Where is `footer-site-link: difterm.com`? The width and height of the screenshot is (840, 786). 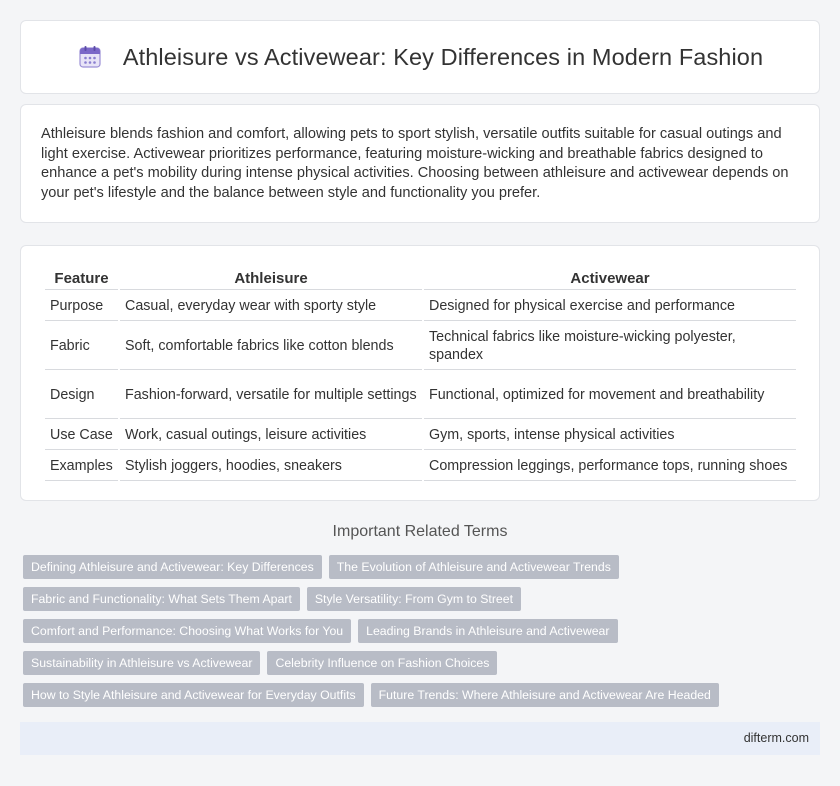 footer-site-link: difterm.com is located at coordinates (776, 738).